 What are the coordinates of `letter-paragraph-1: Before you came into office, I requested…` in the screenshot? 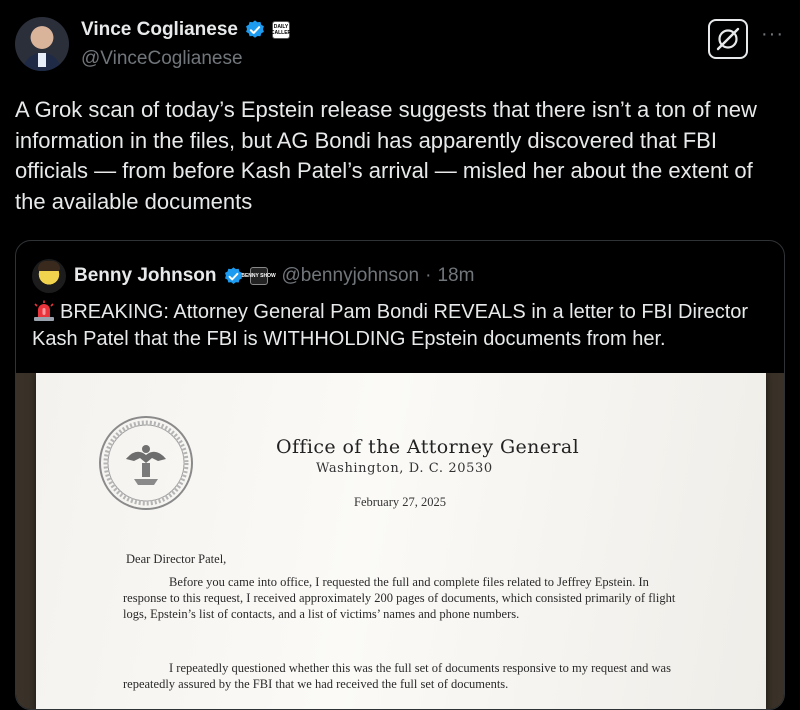 It's located at (399, 598).